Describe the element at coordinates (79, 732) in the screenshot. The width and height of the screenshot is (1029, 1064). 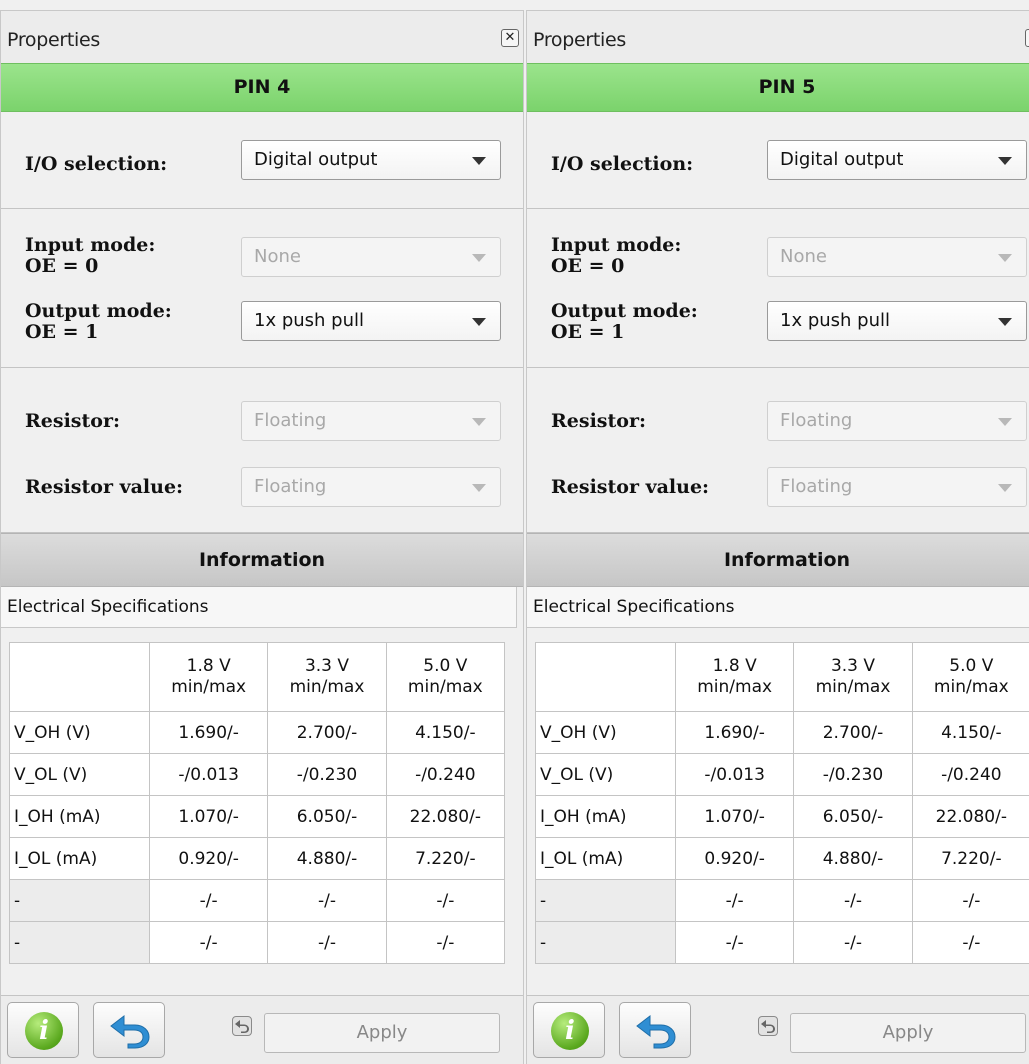
I see `row-label: V_OH (V)` at that location.